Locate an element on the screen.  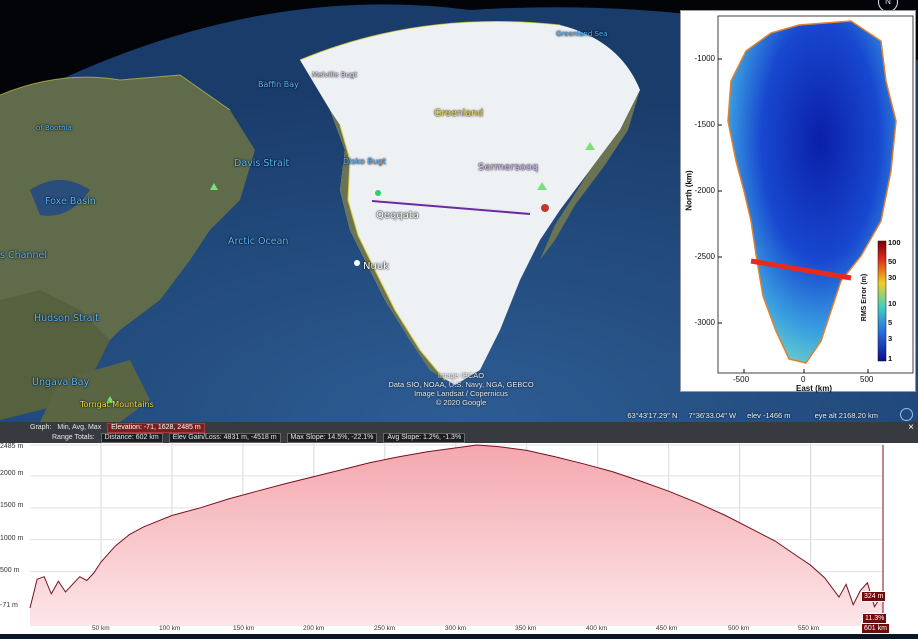
x-axis-label: 200 km is located at coordinates (314, 628).